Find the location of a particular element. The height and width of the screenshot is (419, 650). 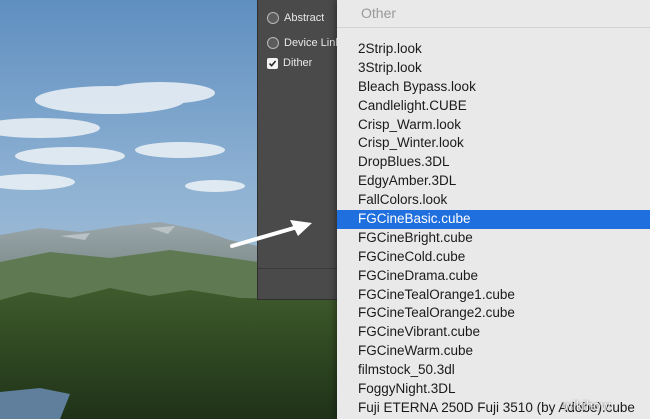

abstract-label: Abstract is located at coordinates (304, 18).